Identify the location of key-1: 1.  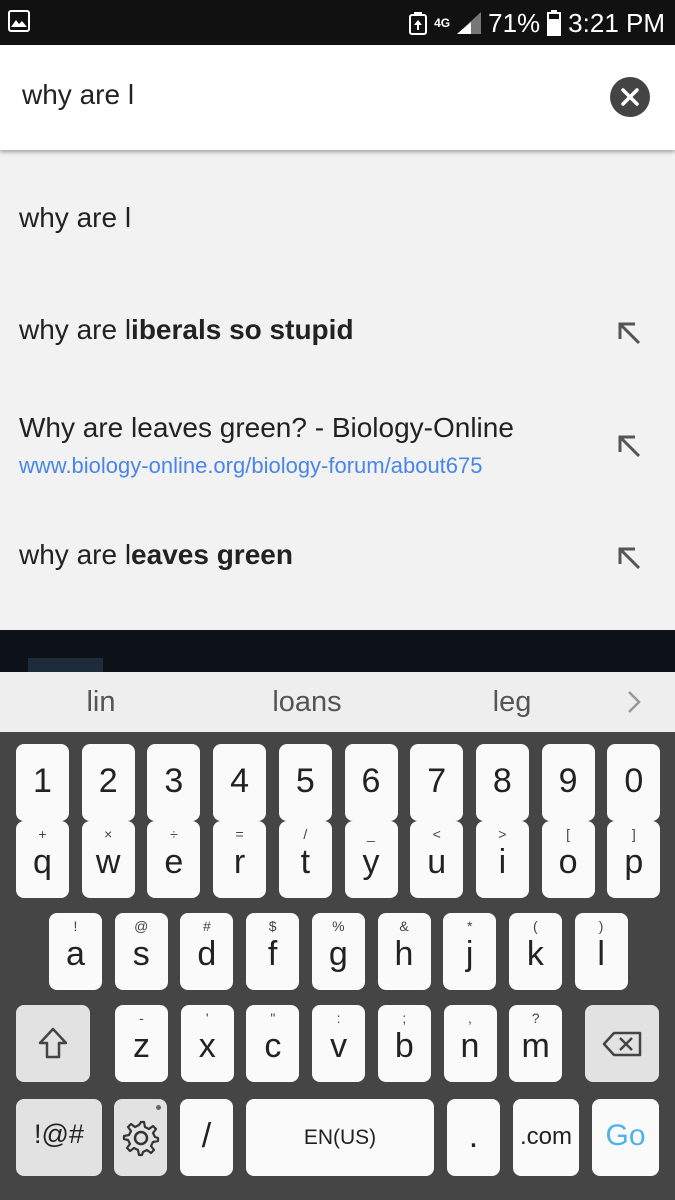
(42, 782).